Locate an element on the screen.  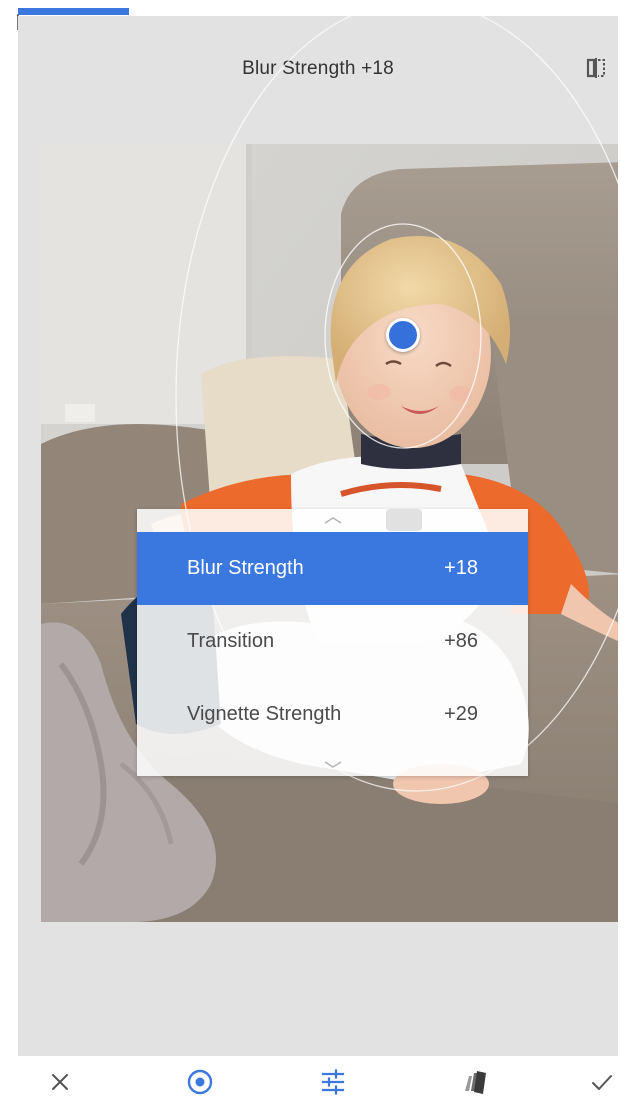
menu-item-label: Transition is located at coordinates (231, 641).